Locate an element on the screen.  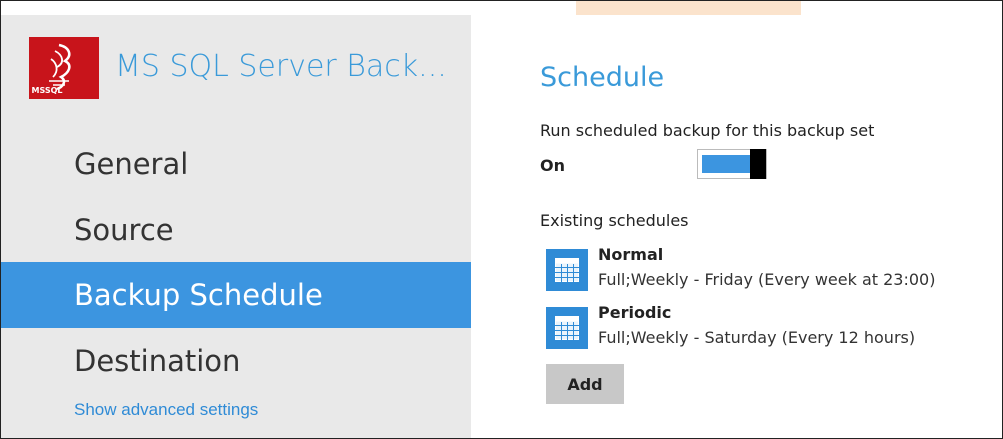
existing-schedules-label: Existing schedules is located at coordinates (614, 220).